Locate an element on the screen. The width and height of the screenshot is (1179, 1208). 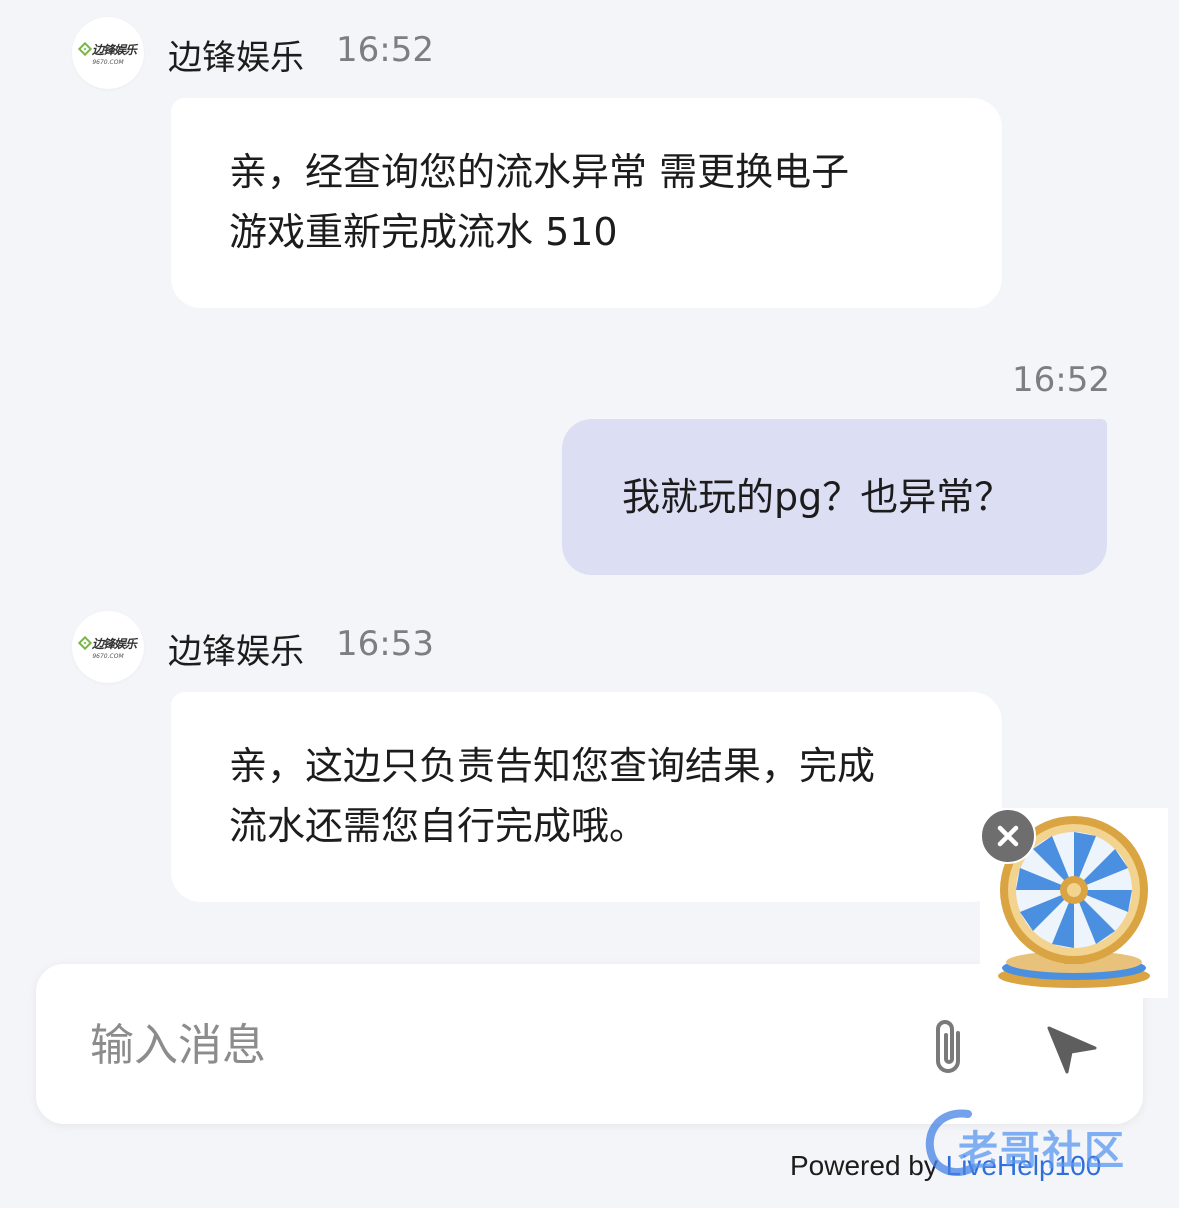
watermark-text: 老哥社区 is located at coordinates (1042, 1151).